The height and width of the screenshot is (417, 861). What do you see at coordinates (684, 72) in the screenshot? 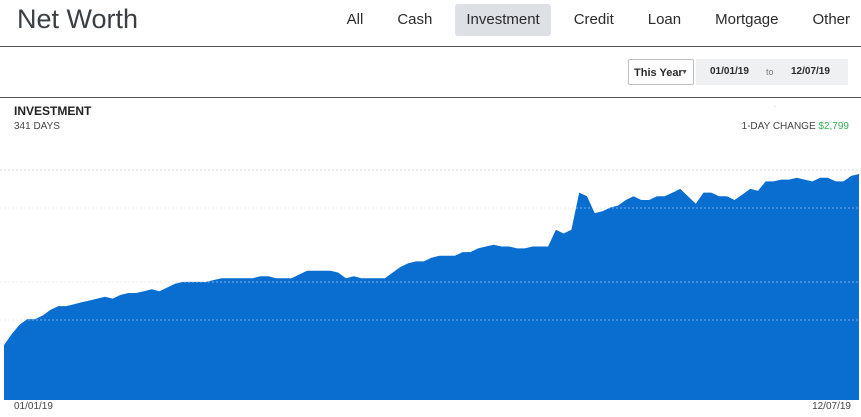
I see `caret-down-icon: ▼` at bounding box center [684, 72].